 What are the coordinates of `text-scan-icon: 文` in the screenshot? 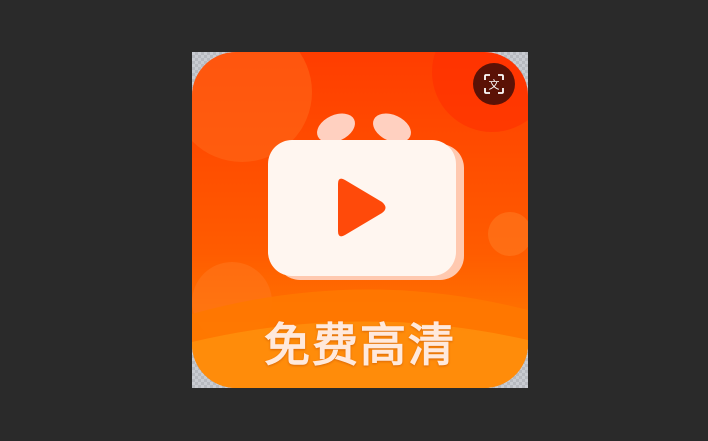 It's located at (494, 84).